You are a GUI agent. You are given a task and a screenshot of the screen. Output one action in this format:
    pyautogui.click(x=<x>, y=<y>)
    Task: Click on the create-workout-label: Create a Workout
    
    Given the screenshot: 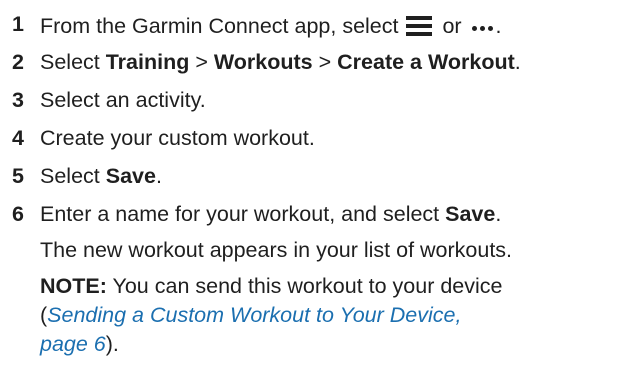 What is the action you would take?
    pyautogui.click(x=426, y=62)
    